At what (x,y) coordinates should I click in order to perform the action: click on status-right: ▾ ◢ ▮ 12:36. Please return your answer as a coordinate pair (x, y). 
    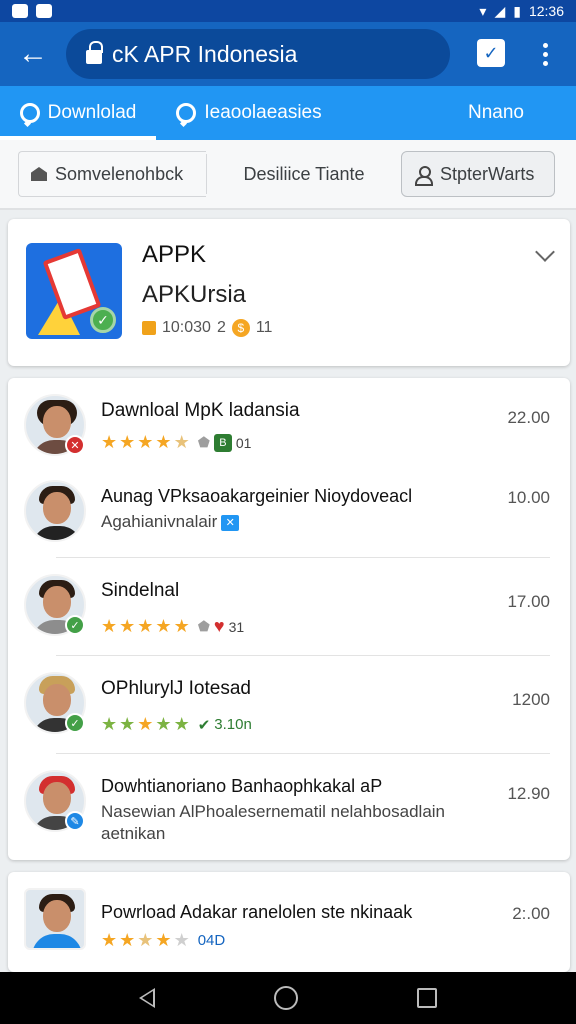
    Looking at the image, I should click on (521, 11).